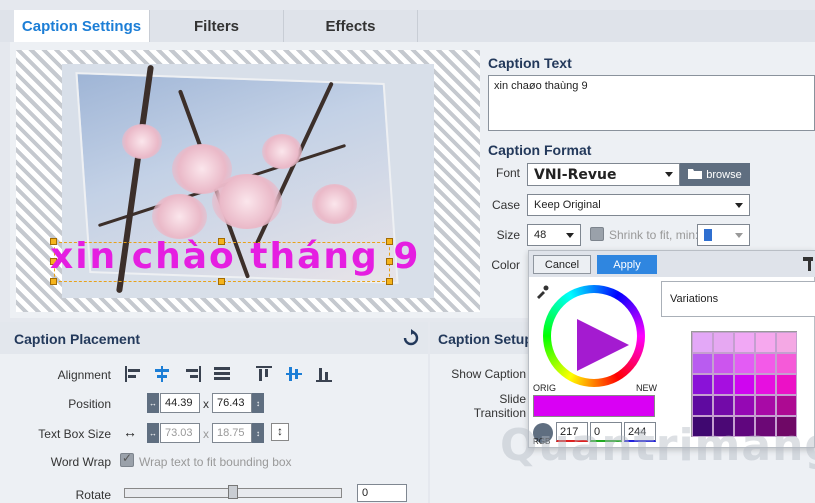 The image size is (815, 503). Describe the element at coordinates (206, 434) in the screenshot. I see `textbox-x-separator: x` at that location.